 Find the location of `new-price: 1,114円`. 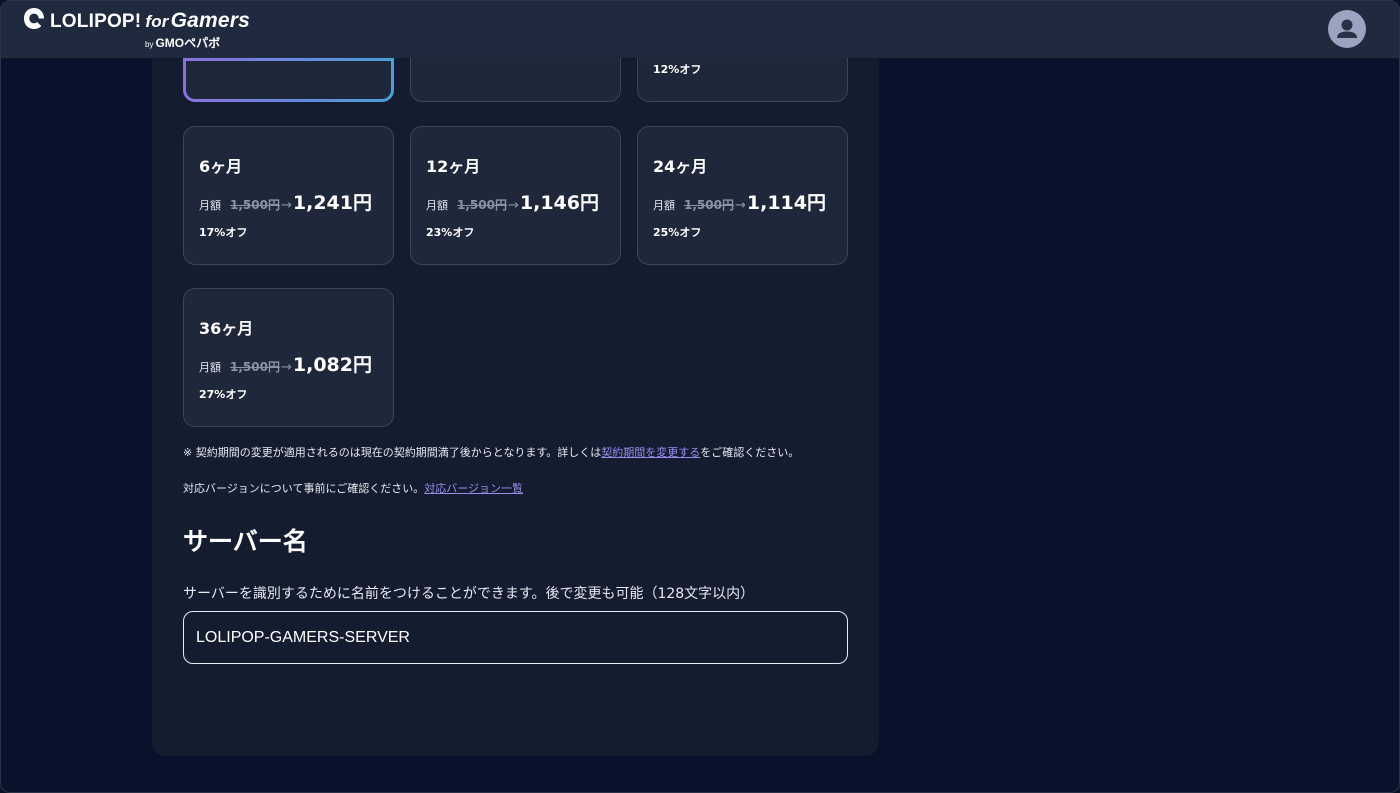

new-price: 1,114円 is located at coordinates (786, 203).